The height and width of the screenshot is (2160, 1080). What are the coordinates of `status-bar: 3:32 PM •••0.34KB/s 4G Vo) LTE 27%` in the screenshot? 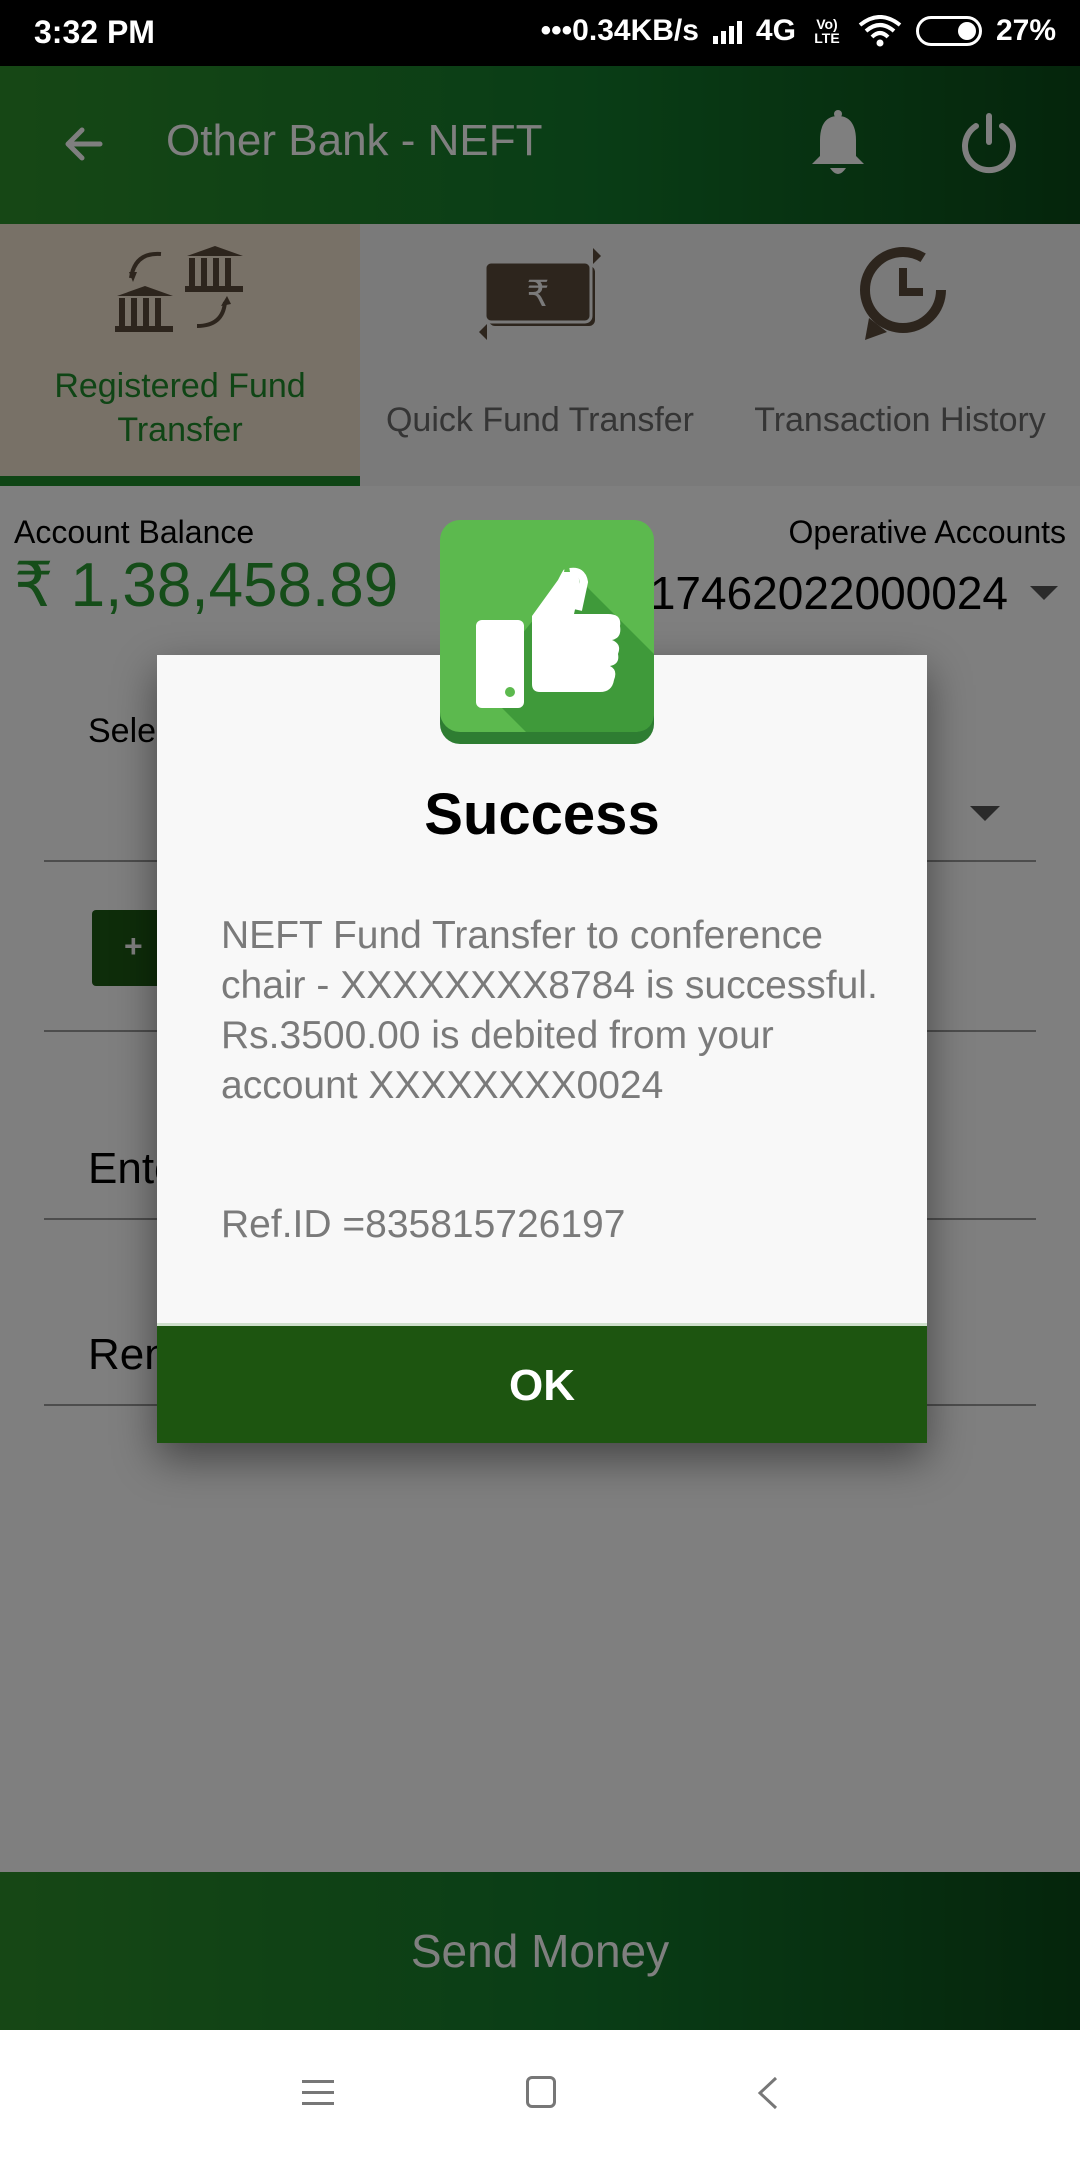 It's located at (540, 33).